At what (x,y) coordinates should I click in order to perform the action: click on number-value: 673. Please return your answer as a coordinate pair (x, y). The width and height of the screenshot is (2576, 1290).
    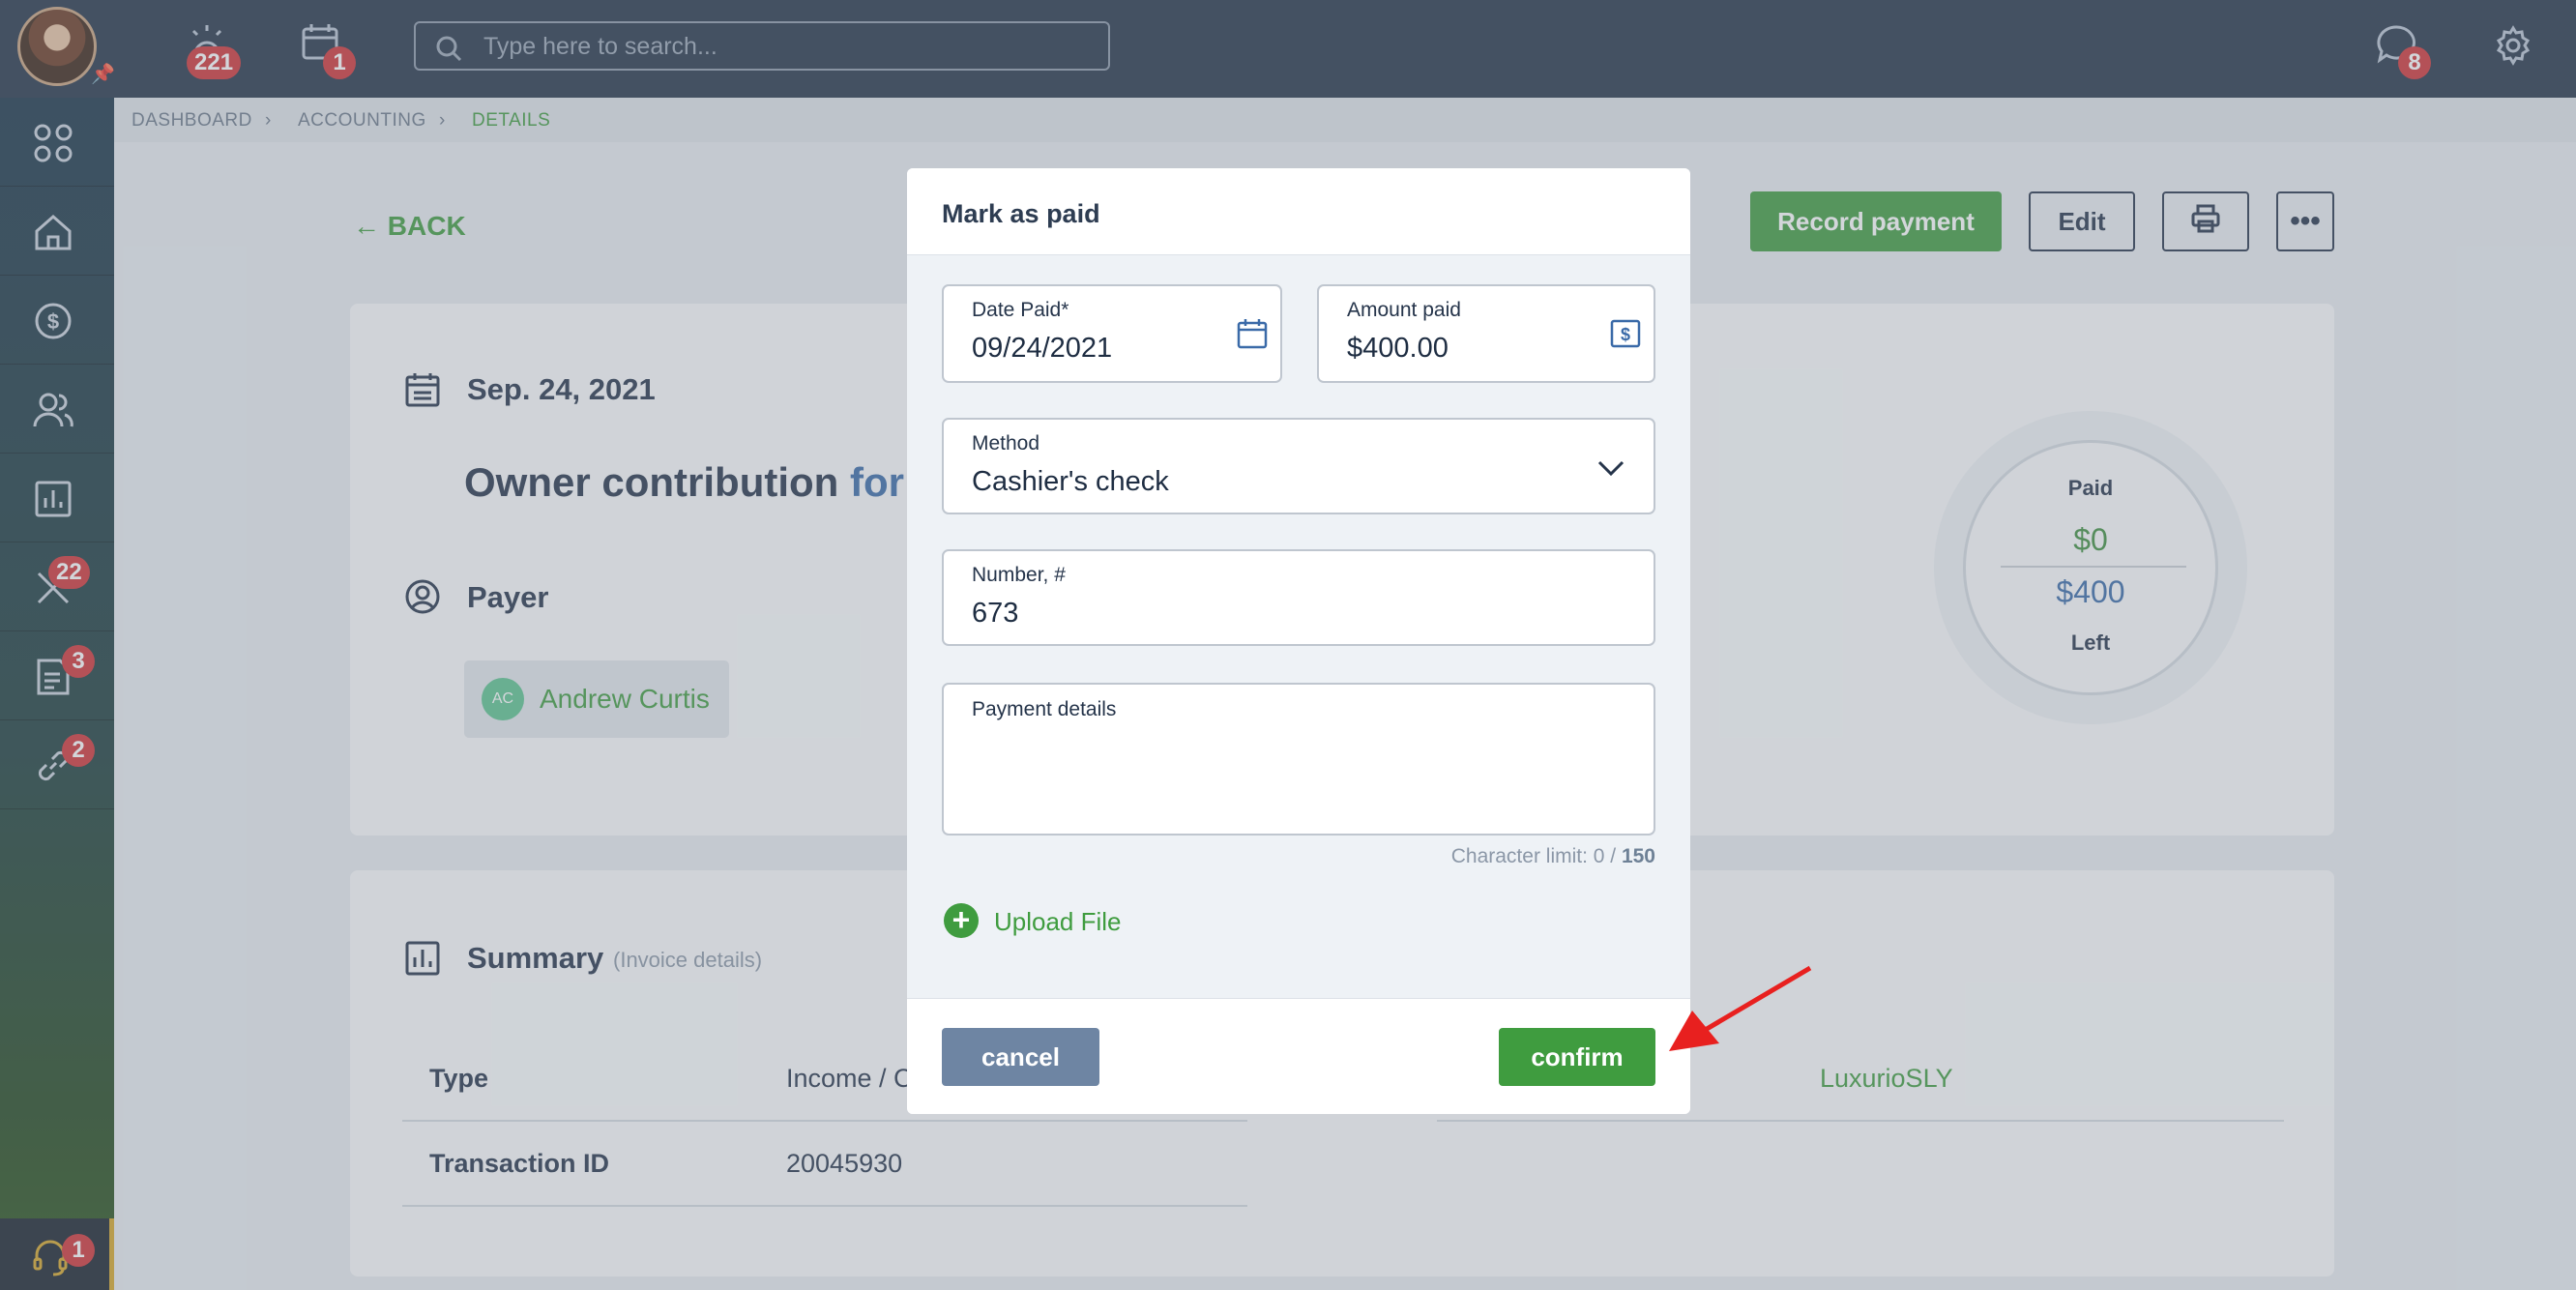
    Looking at the image, I should click on (995, 614).